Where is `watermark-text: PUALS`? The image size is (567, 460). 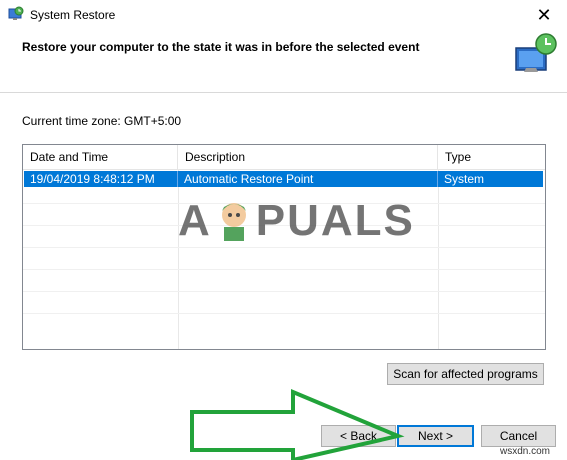
watermark-text: PUALS is located at coordinates (335, 220).